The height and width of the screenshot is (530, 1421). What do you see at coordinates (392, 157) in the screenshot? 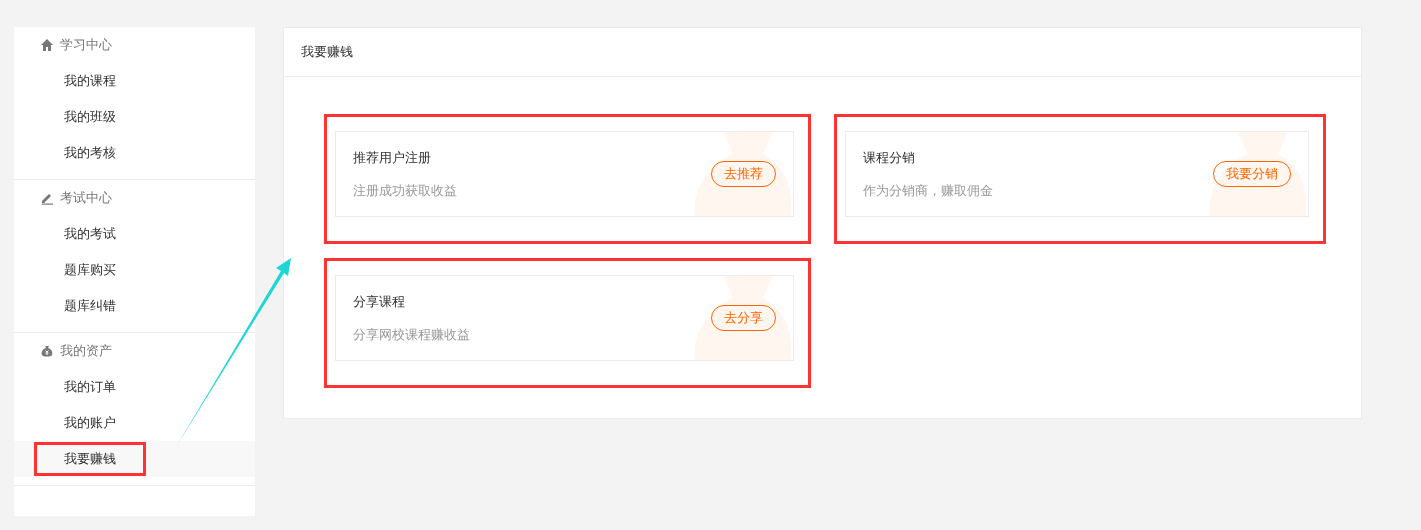
I see `card-title: 推荐用户注册` at bounding box center [392, 157].